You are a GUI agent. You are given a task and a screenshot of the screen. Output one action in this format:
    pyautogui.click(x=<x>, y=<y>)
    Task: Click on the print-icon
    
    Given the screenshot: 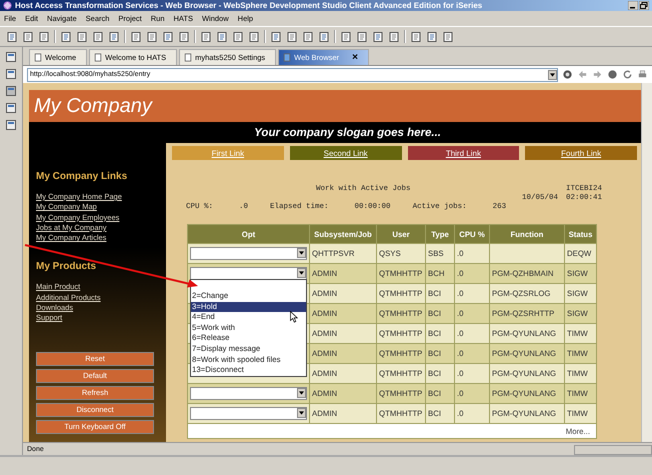 What is the action you would take?
    pyautogui.click(x=642, y=74)
    